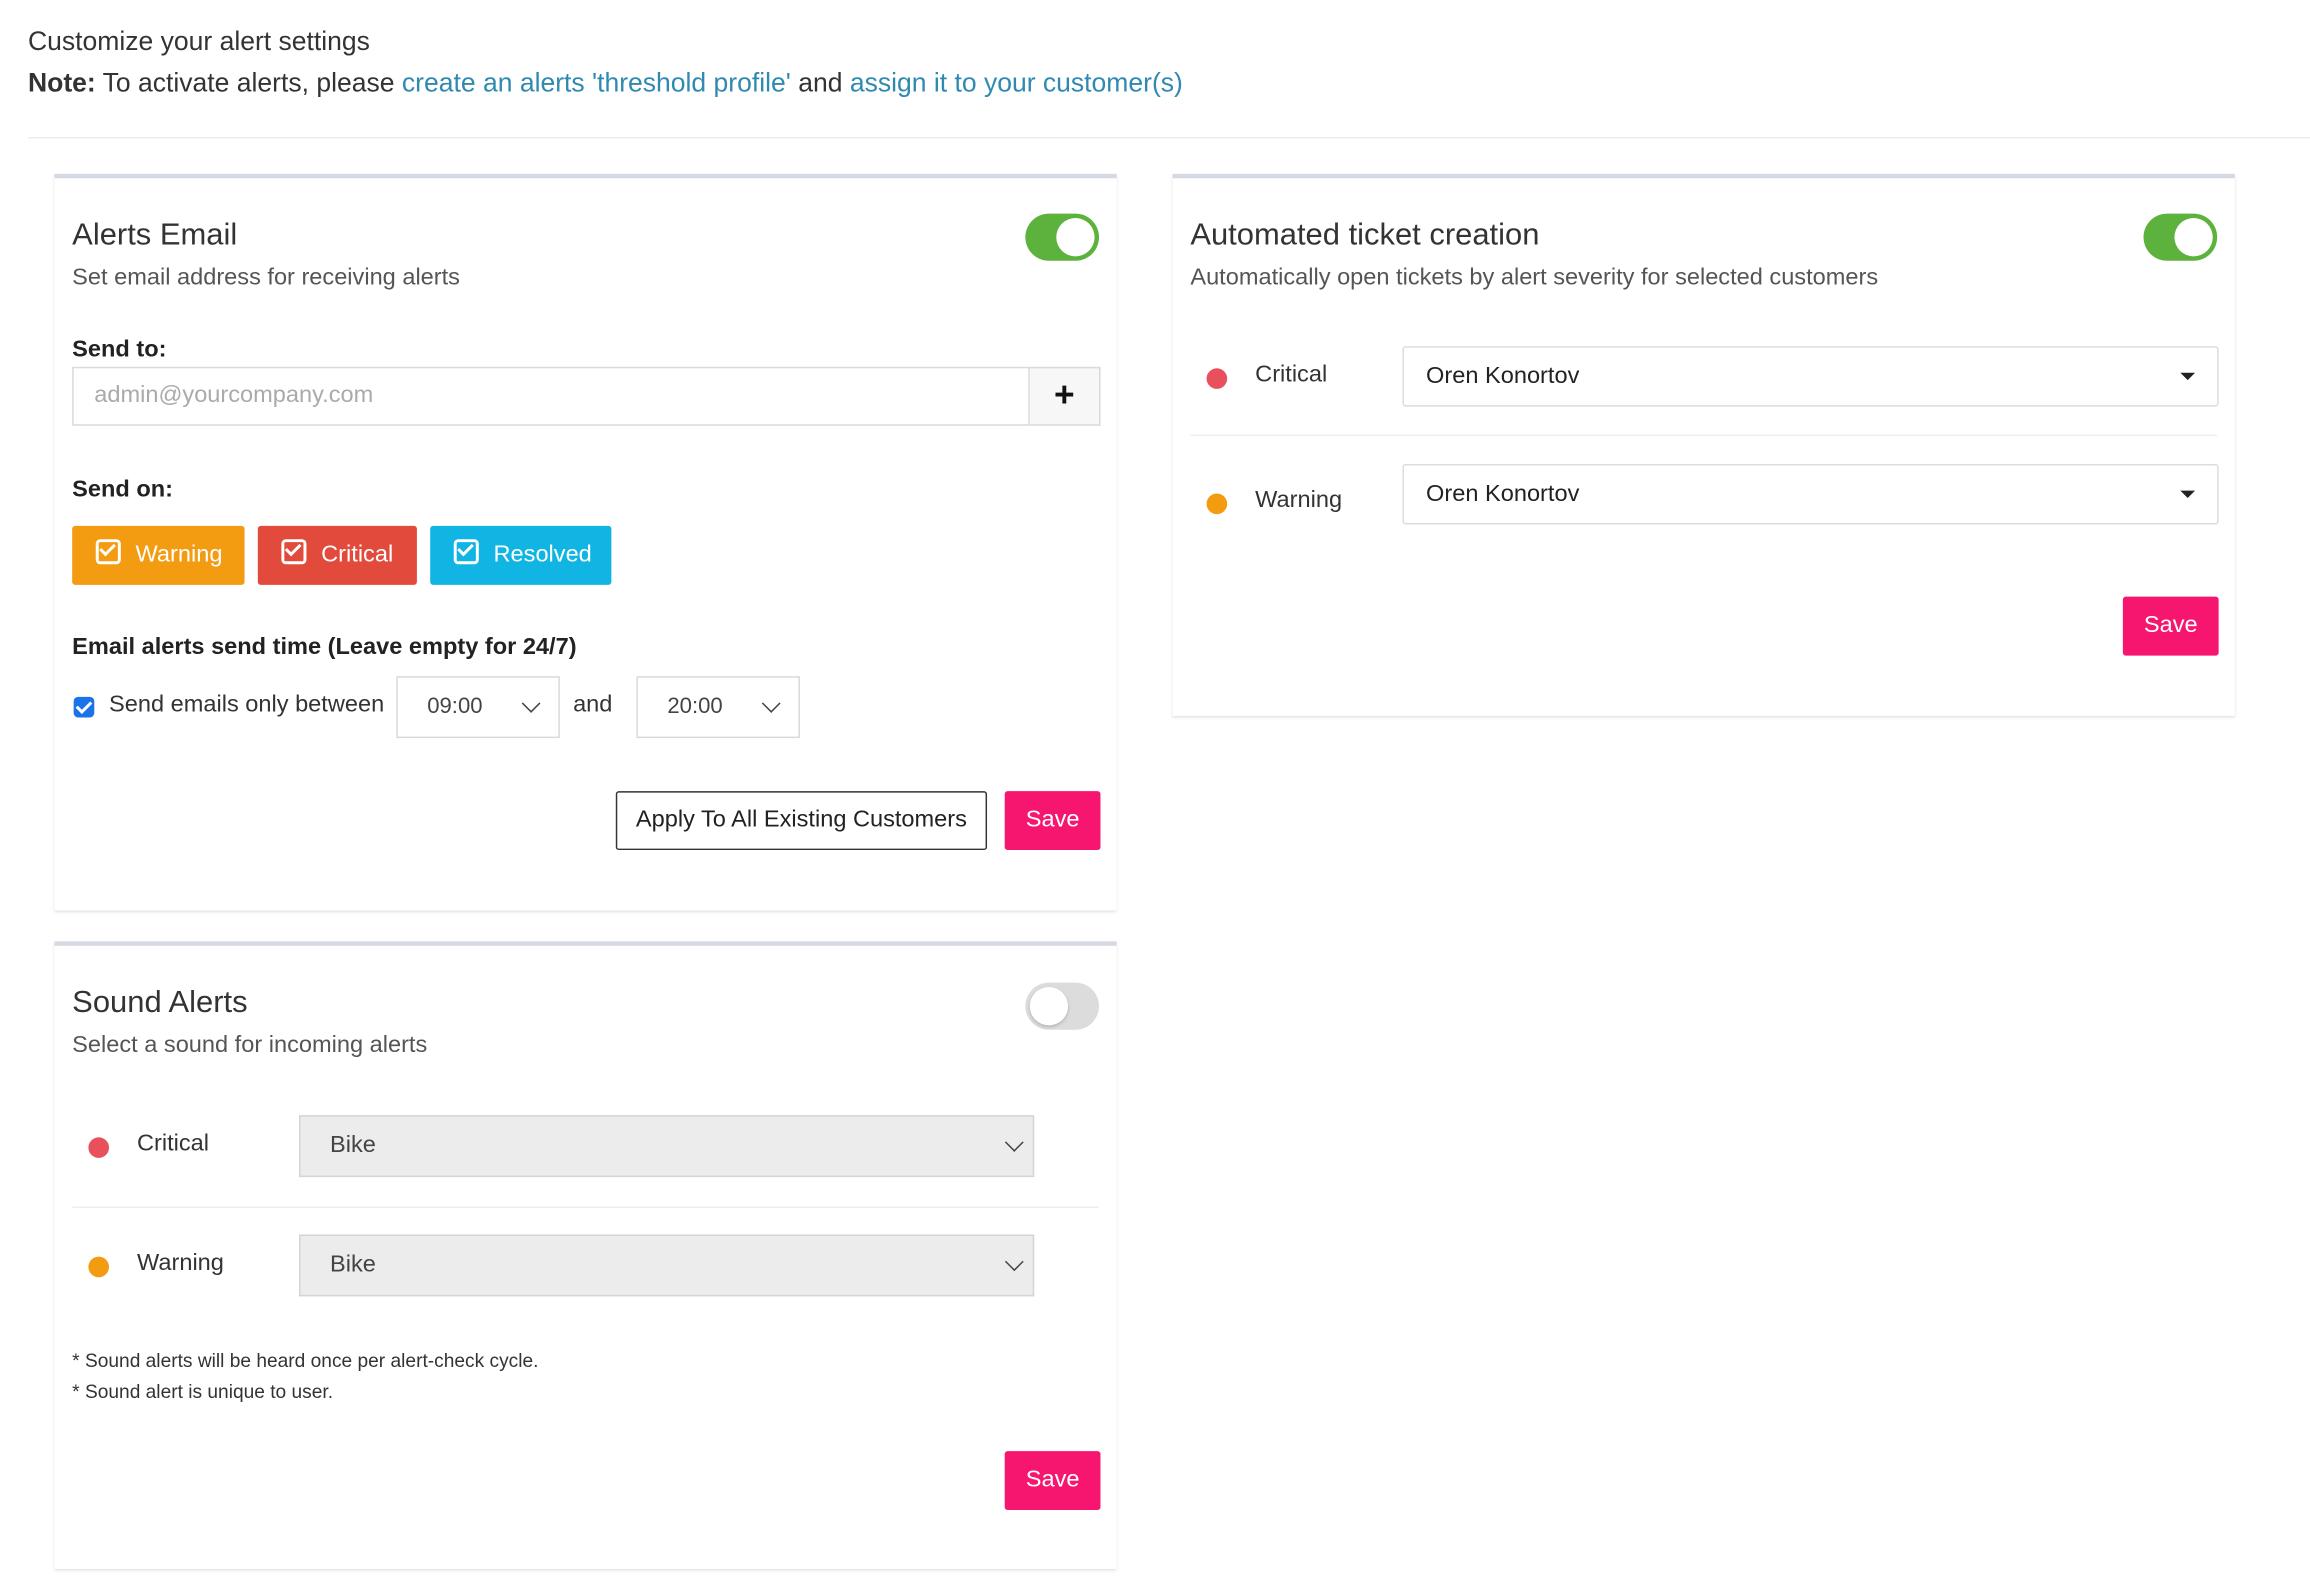 The width and height of the screenshot is (2310, 1593). I want to click on ticket-warning-assignee-select: Oren Konortov, so click(1810, 494).